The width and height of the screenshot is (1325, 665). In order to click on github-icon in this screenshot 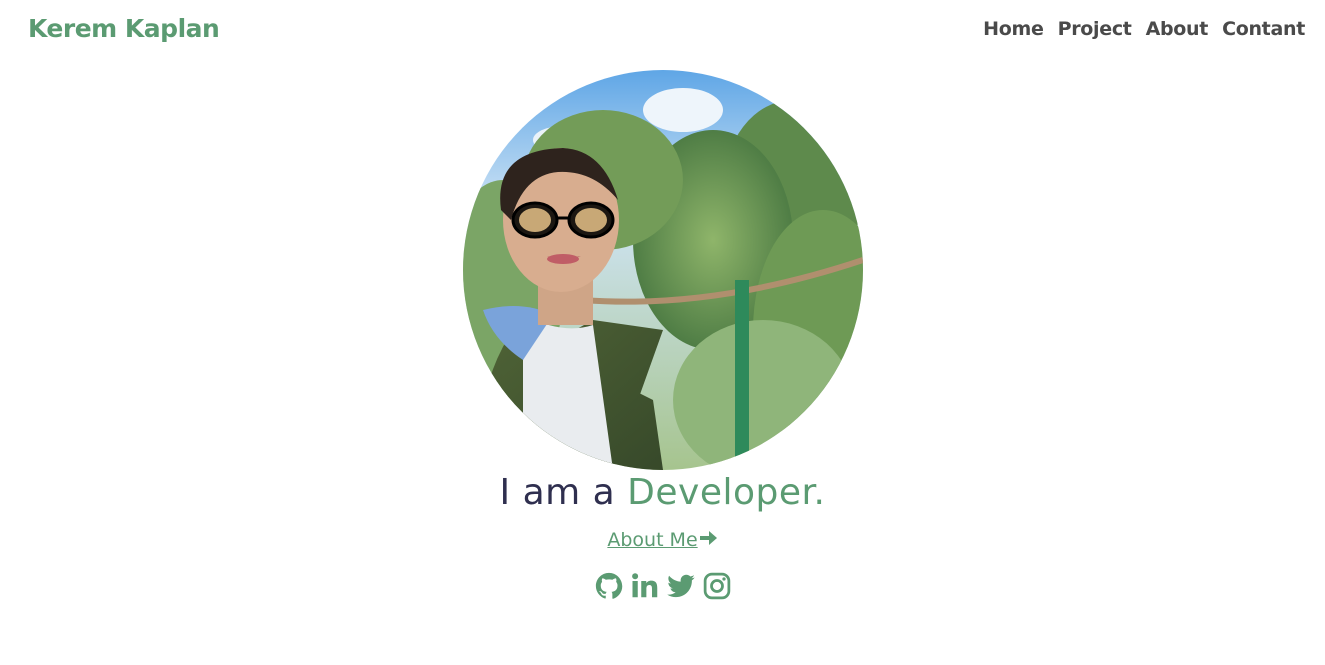, I will do `click(609, 586)`.